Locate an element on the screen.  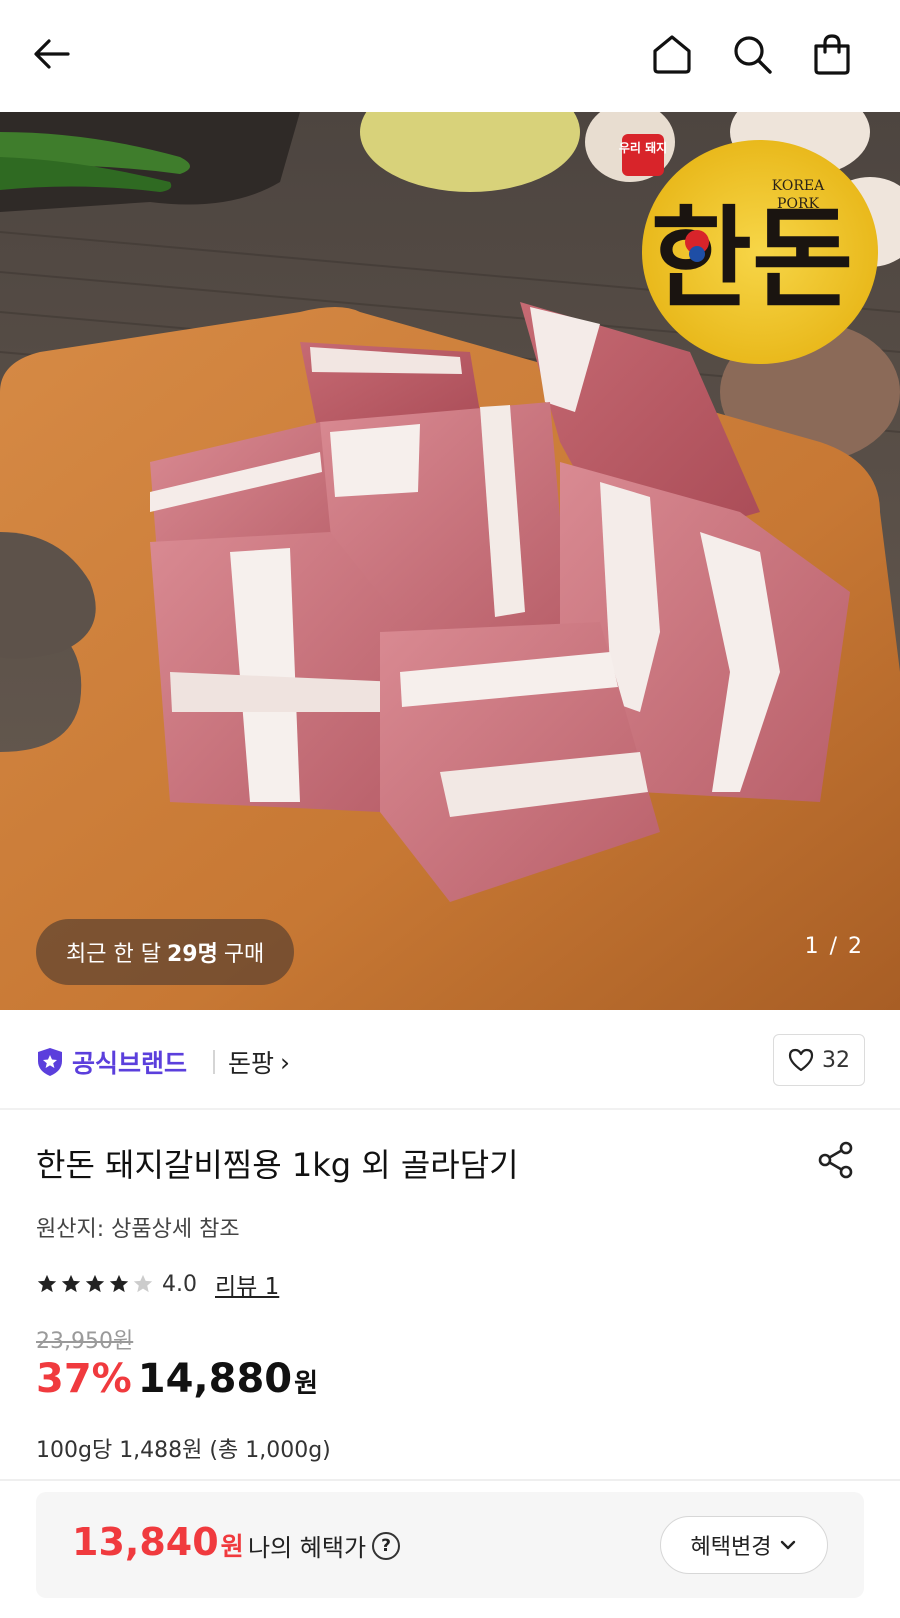
rating-value: 4.0 is located at coordinates (179, 1284).